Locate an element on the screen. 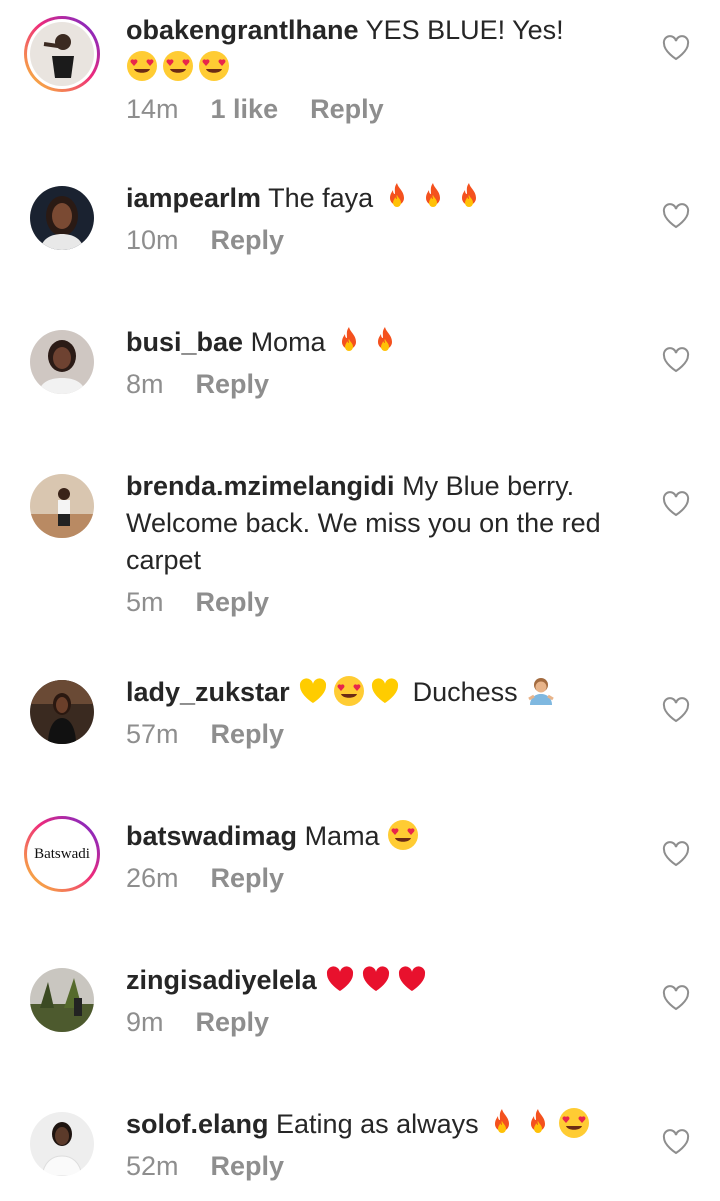 This screenshot has width=720, height=1201. comment-meta: 9m Reply is located at coordinates (376, 1022).